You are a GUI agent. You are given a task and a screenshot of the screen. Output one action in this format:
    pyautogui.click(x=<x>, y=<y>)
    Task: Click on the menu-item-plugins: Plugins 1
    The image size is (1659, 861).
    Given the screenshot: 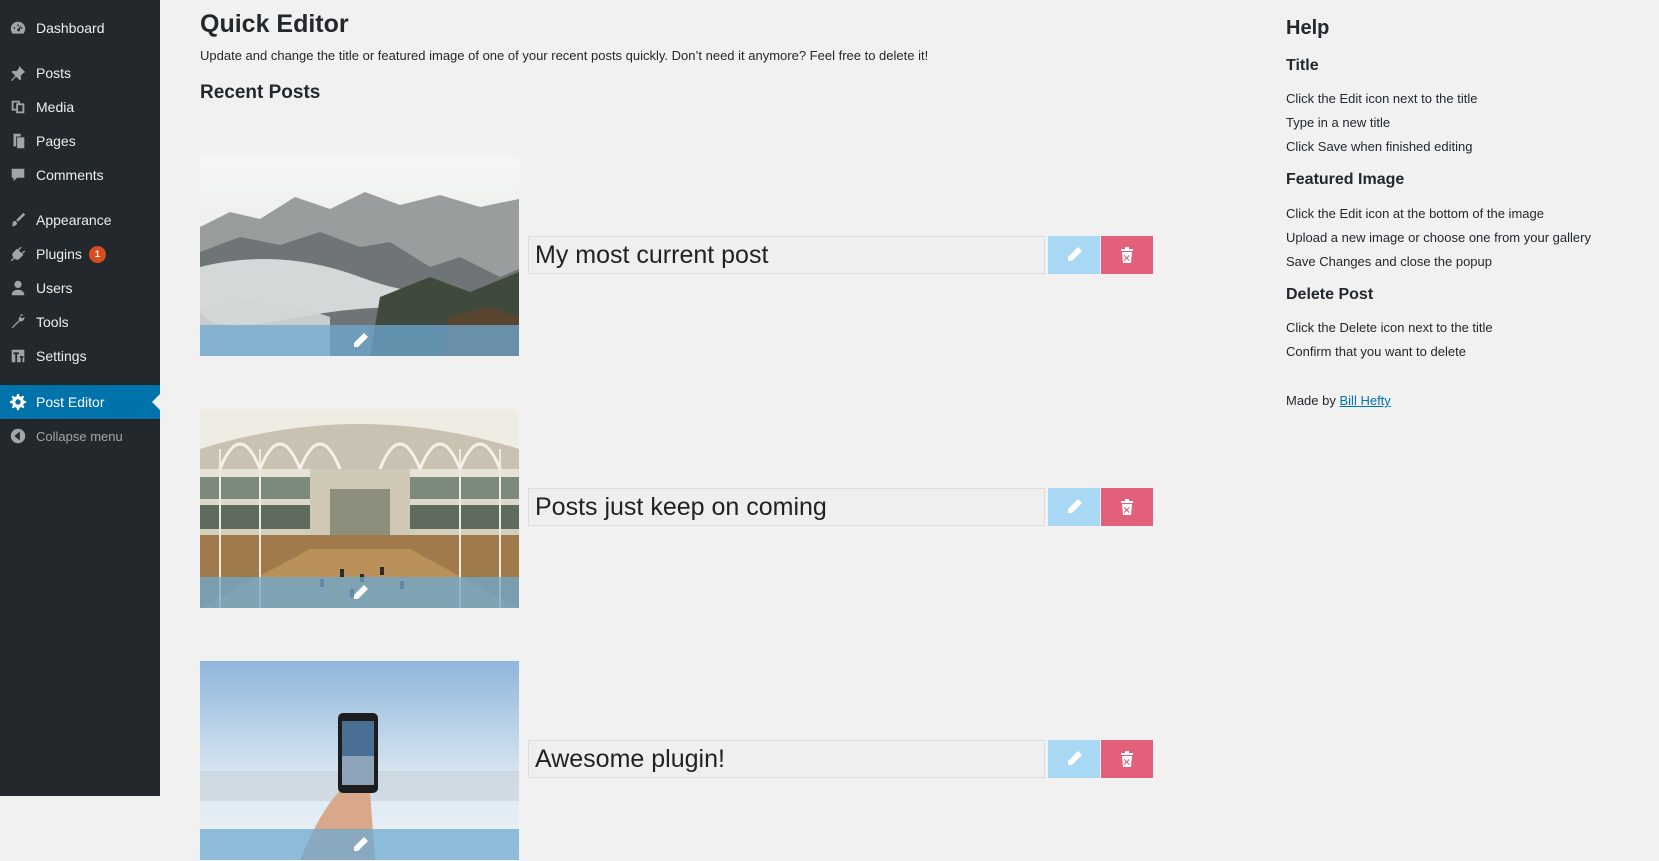 What is the action you would take?
    pyautogui.click(x=80, y=254)
    